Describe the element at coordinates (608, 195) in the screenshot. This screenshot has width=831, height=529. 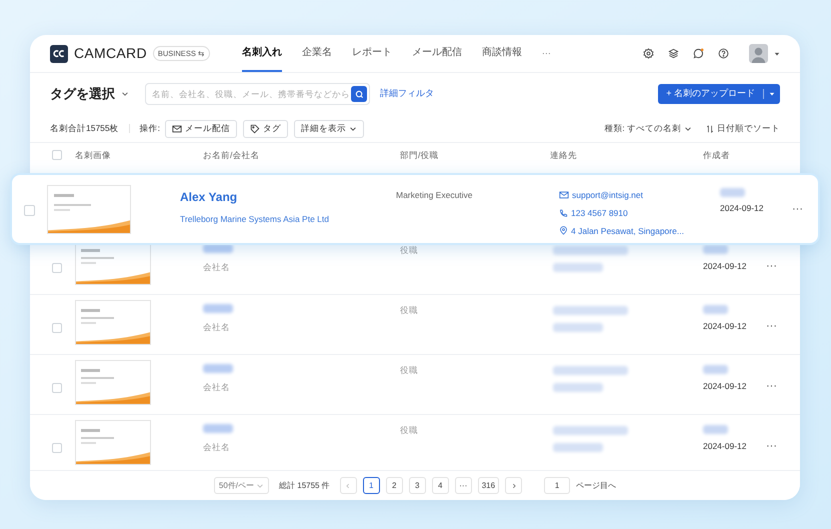
I see `email-link: support@intsig.net` at that location.